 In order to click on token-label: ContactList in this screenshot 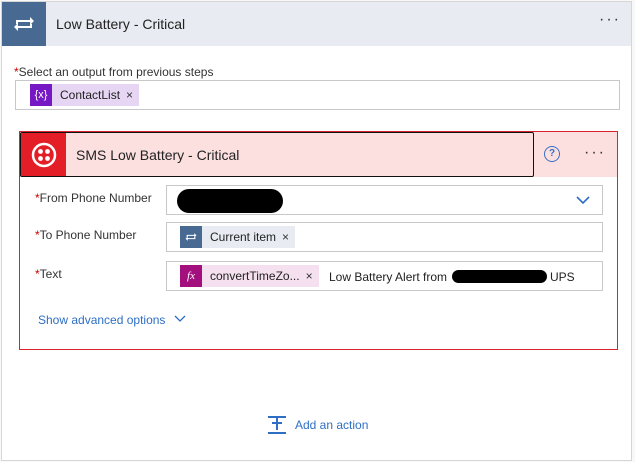, I will do `click(90, 95)`.